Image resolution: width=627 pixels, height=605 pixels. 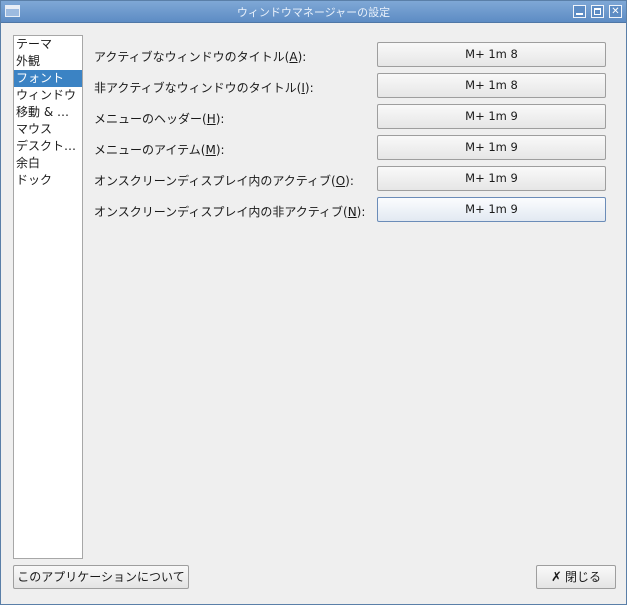 What do you see at coordinates (204, 88) in the screenshot?
I see `inactive-title-label: 非アクティブなウィンドウのタイトル(I):` at bounding box center [204, 88].